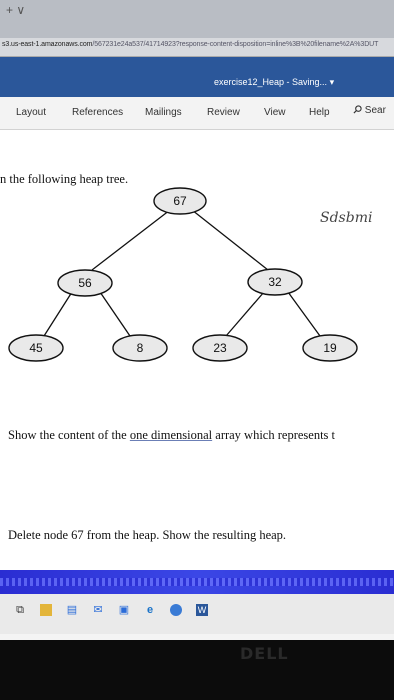  Describe the element at coordinates (223, 112) in the screenshot. I see `tab-review: Review` at that location.